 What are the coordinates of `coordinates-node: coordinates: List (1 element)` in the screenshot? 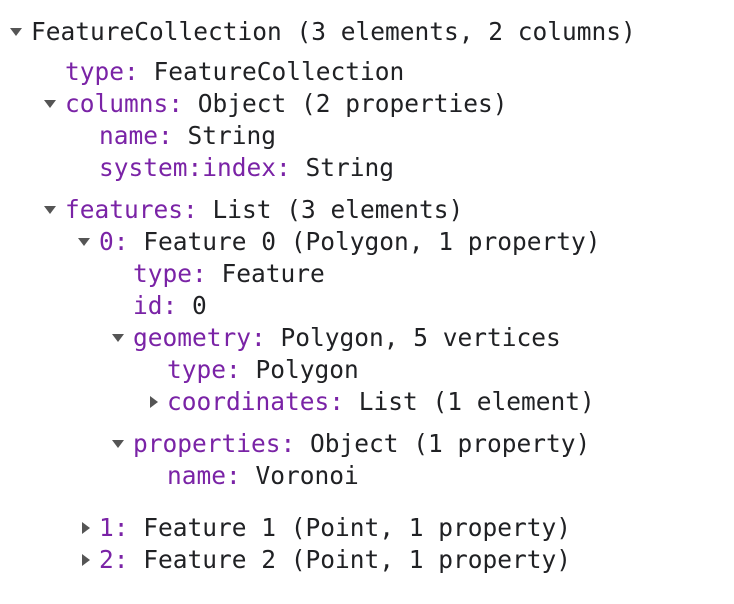 It's located at (381, 402).